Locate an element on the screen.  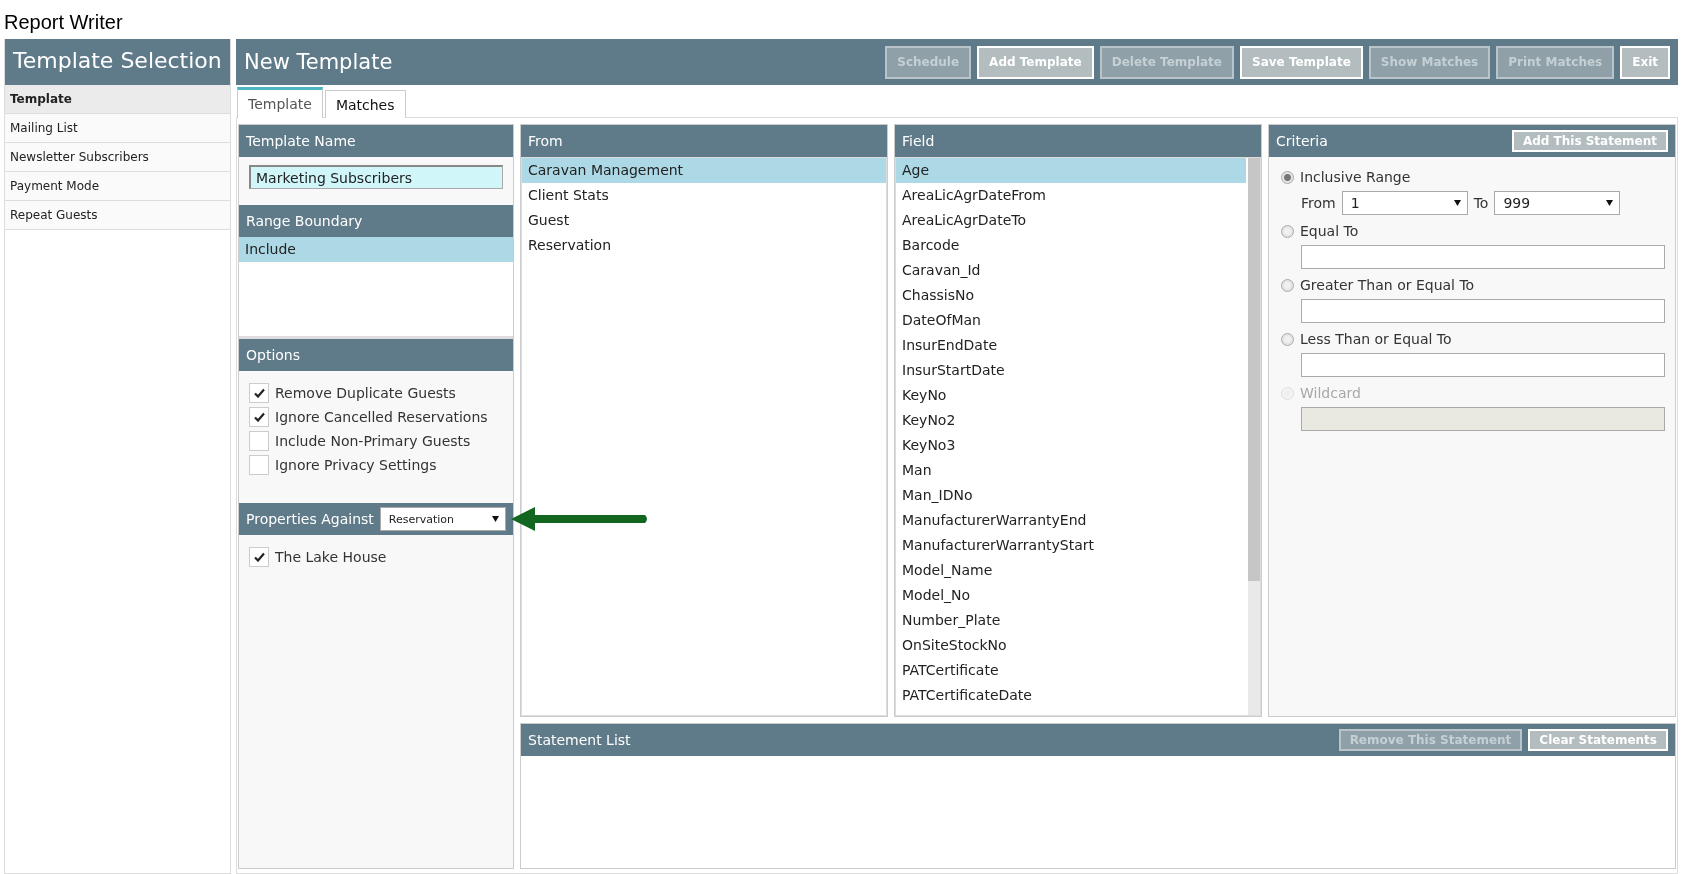
checkbox-label: Ignore Cancelled Reservations is located at coordinates (381, 417).